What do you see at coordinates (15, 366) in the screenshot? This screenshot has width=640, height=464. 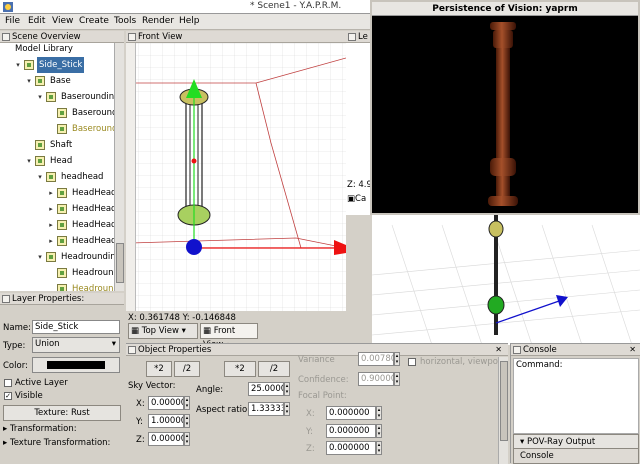 I see `color-label: Color:` at bounding box center [15, 366].